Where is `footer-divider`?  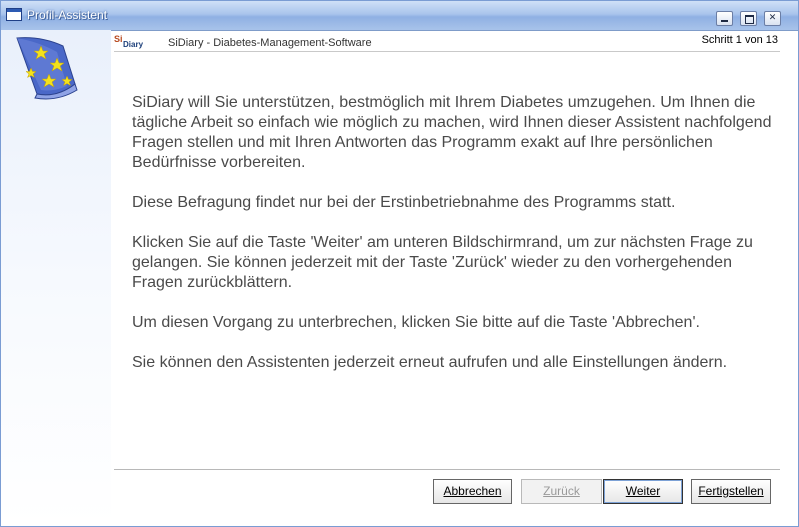 footer-divider is located at coordinates (447, 469).